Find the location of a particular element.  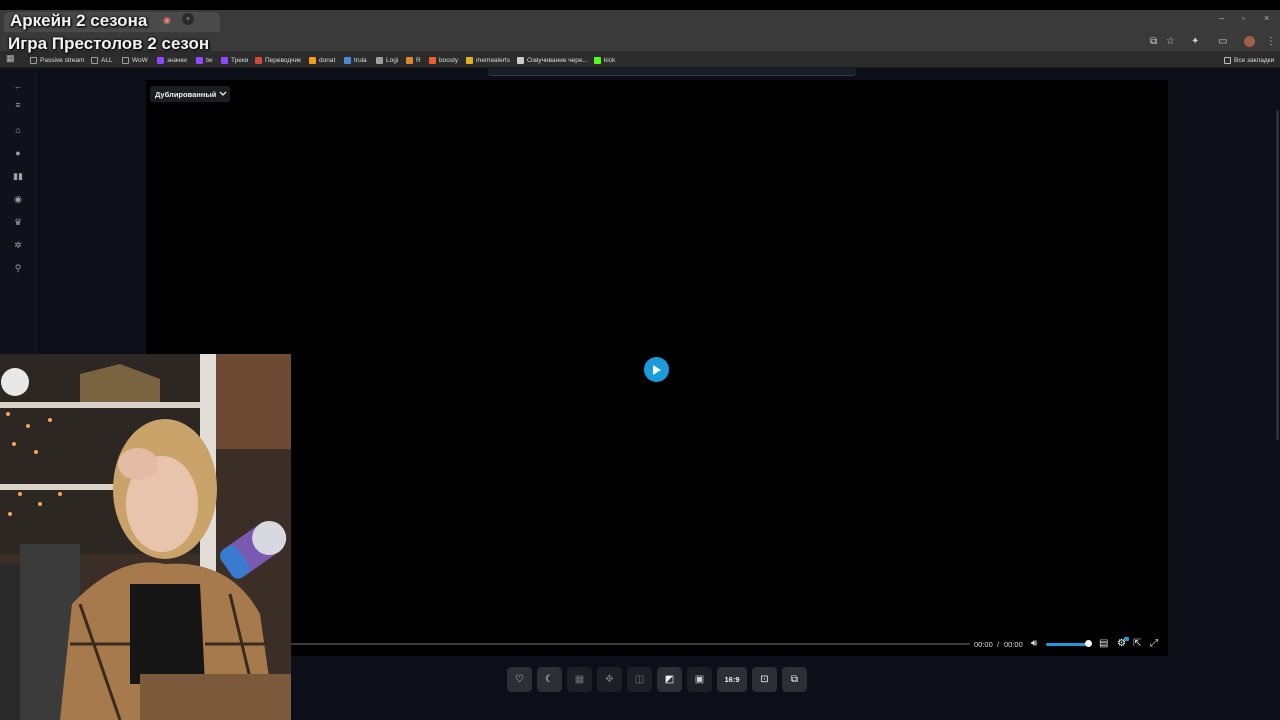

bookmark-label: memealerts is located at coordinates (493, 60).